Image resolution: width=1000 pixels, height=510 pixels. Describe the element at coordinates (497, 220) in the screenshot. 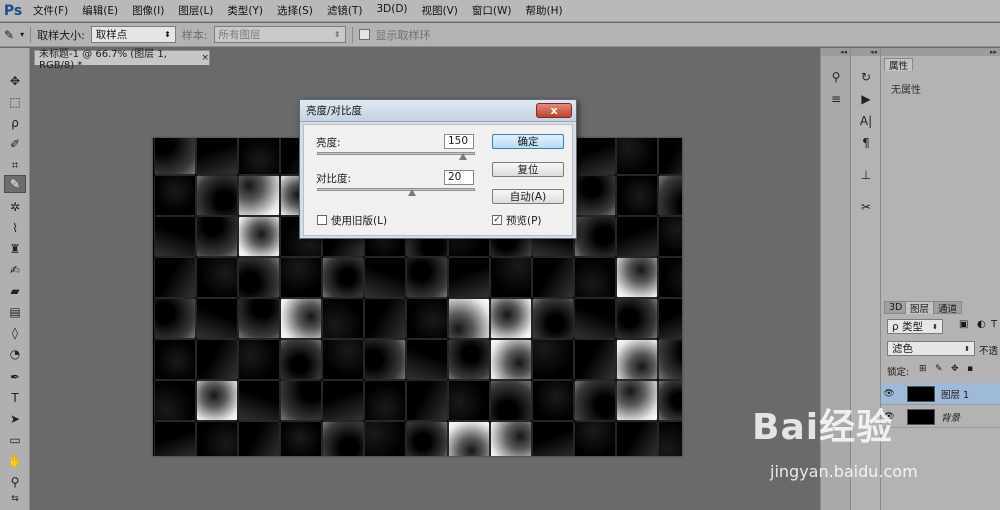

I see `preview-checkbox: ✓` at that location.